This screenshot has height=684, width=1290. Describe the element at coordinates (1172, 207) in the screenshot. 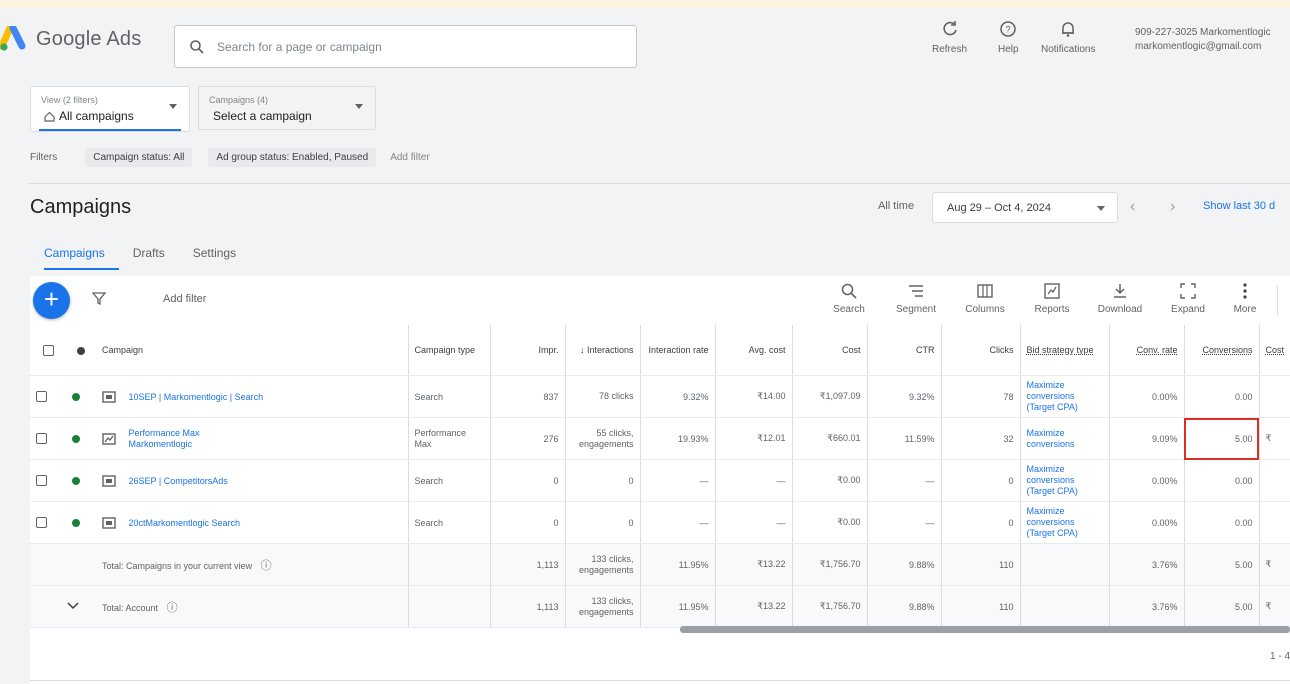

I see `next-period-icon: ›` at that location.